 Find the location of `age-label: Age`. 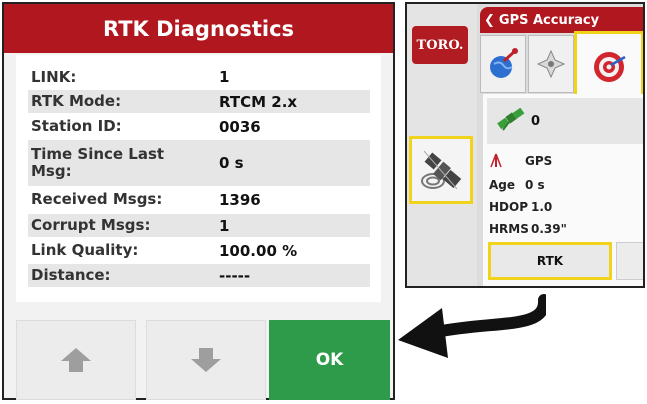

age-label: Age is located at coordinates (502, 185).